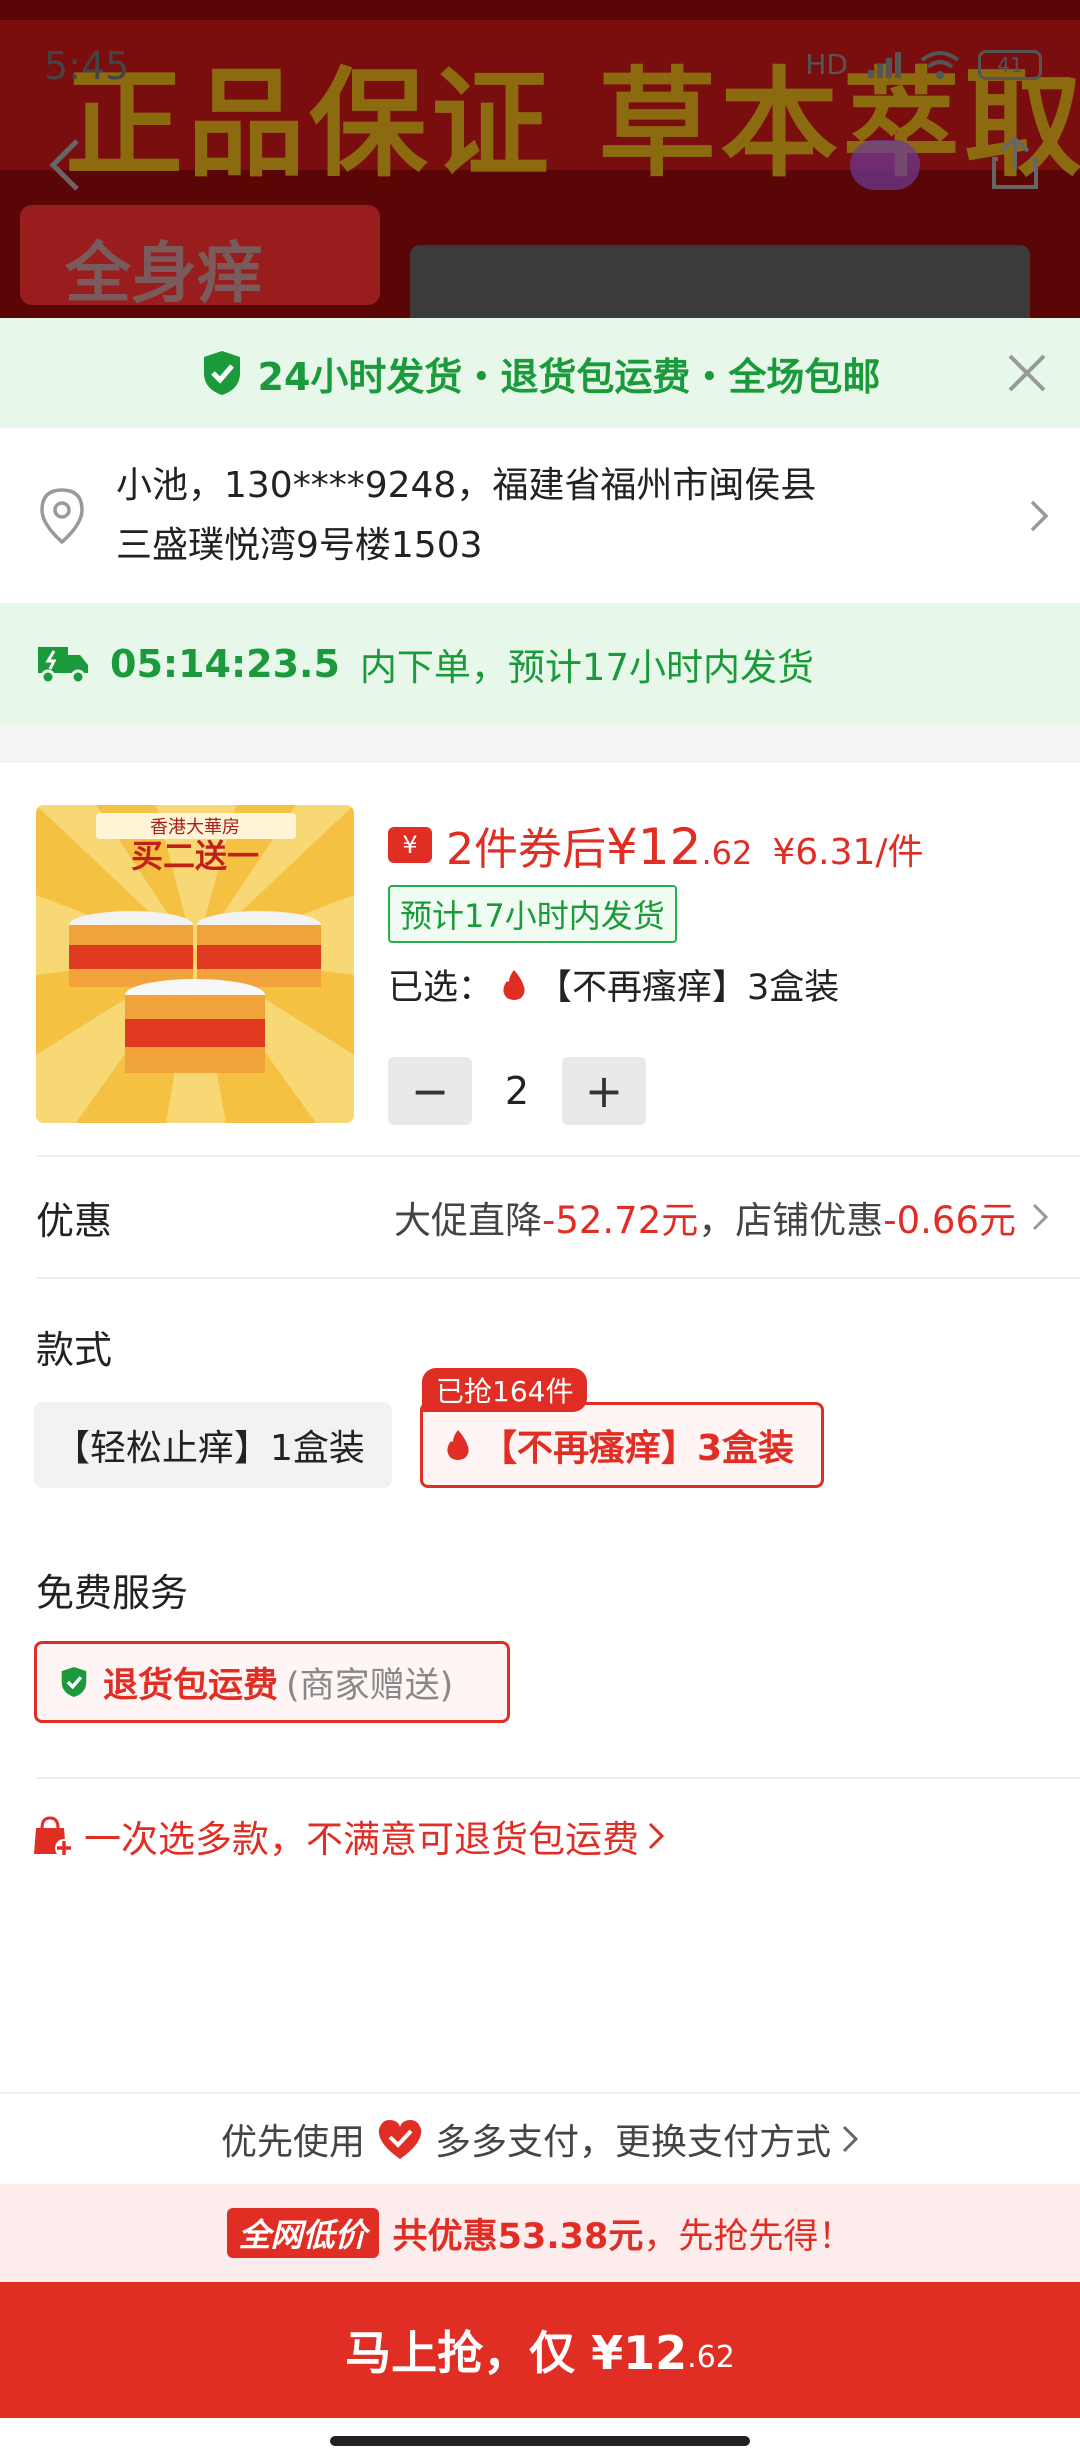  I want to click on quantity-stepper: − 2 +, so click(517, 1091).